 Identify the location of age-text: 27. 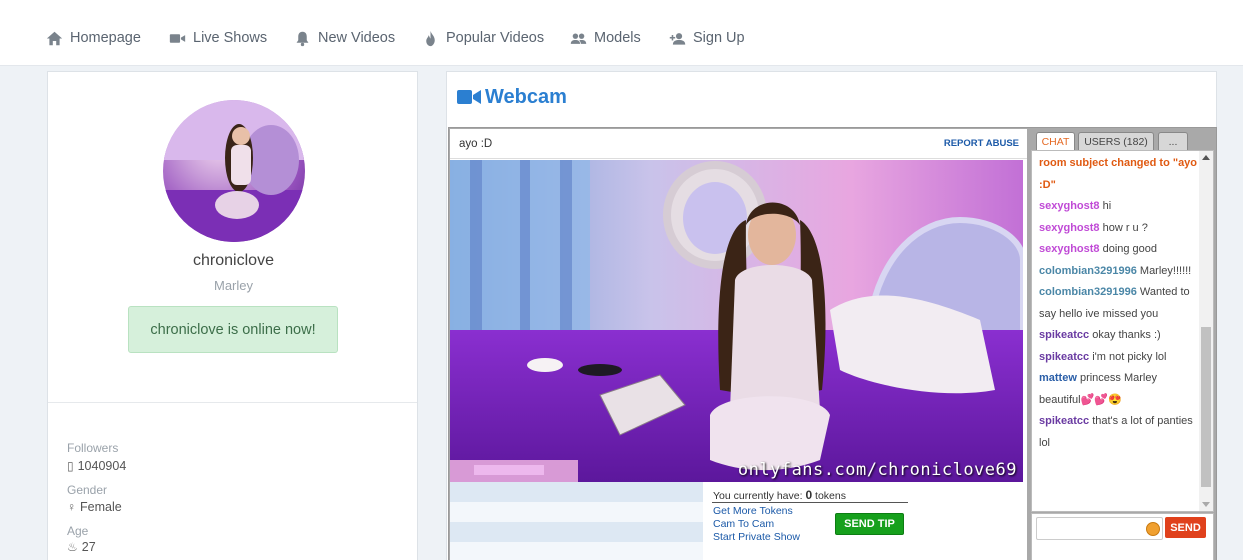
(88, 547).